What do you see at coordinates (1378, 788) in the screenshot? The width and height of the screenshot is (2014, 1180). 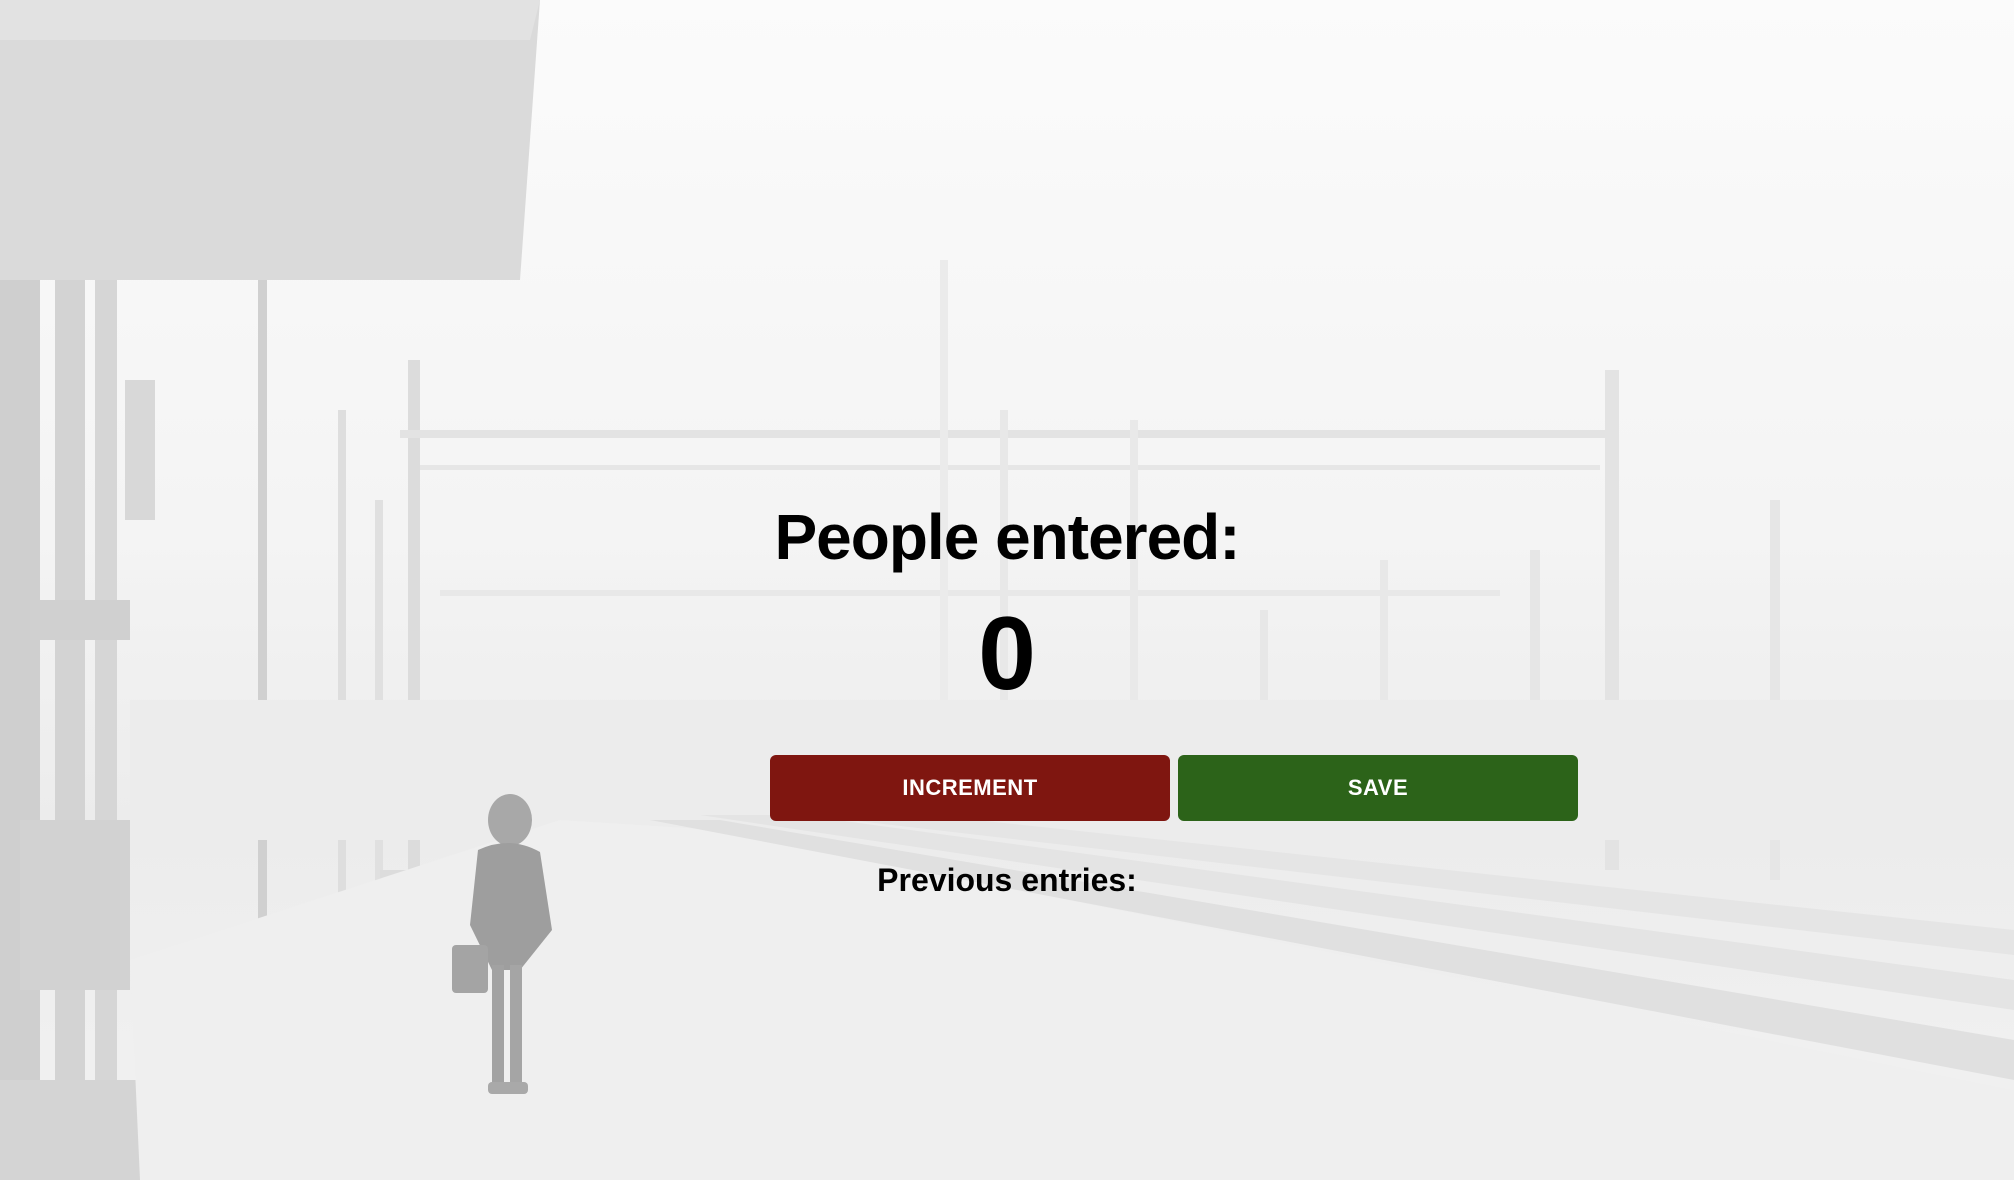 I see `save-button: SAVE` at bounding box center [1378, 788].